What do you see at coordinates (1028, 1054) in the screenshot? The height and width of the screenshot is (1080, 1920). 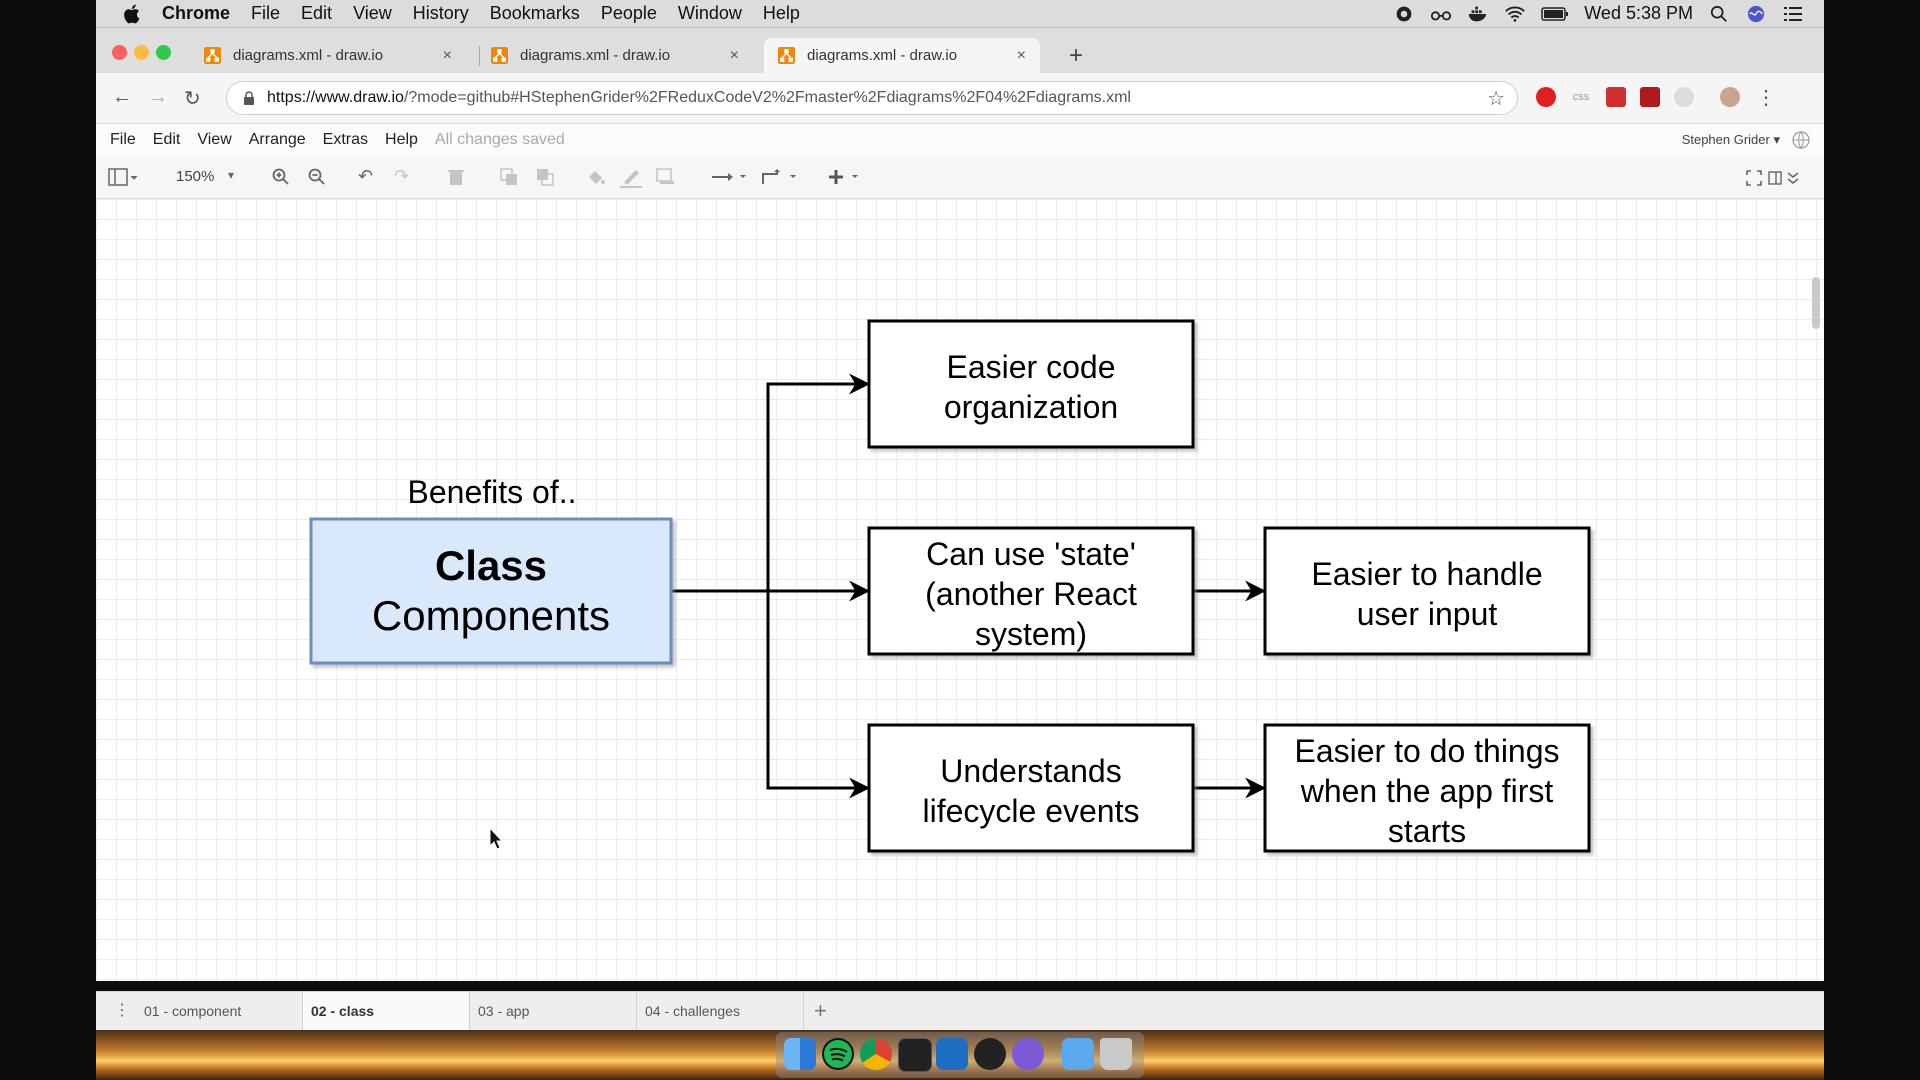 I see `compose-app-icon` at bounding box center [1028, 1054].